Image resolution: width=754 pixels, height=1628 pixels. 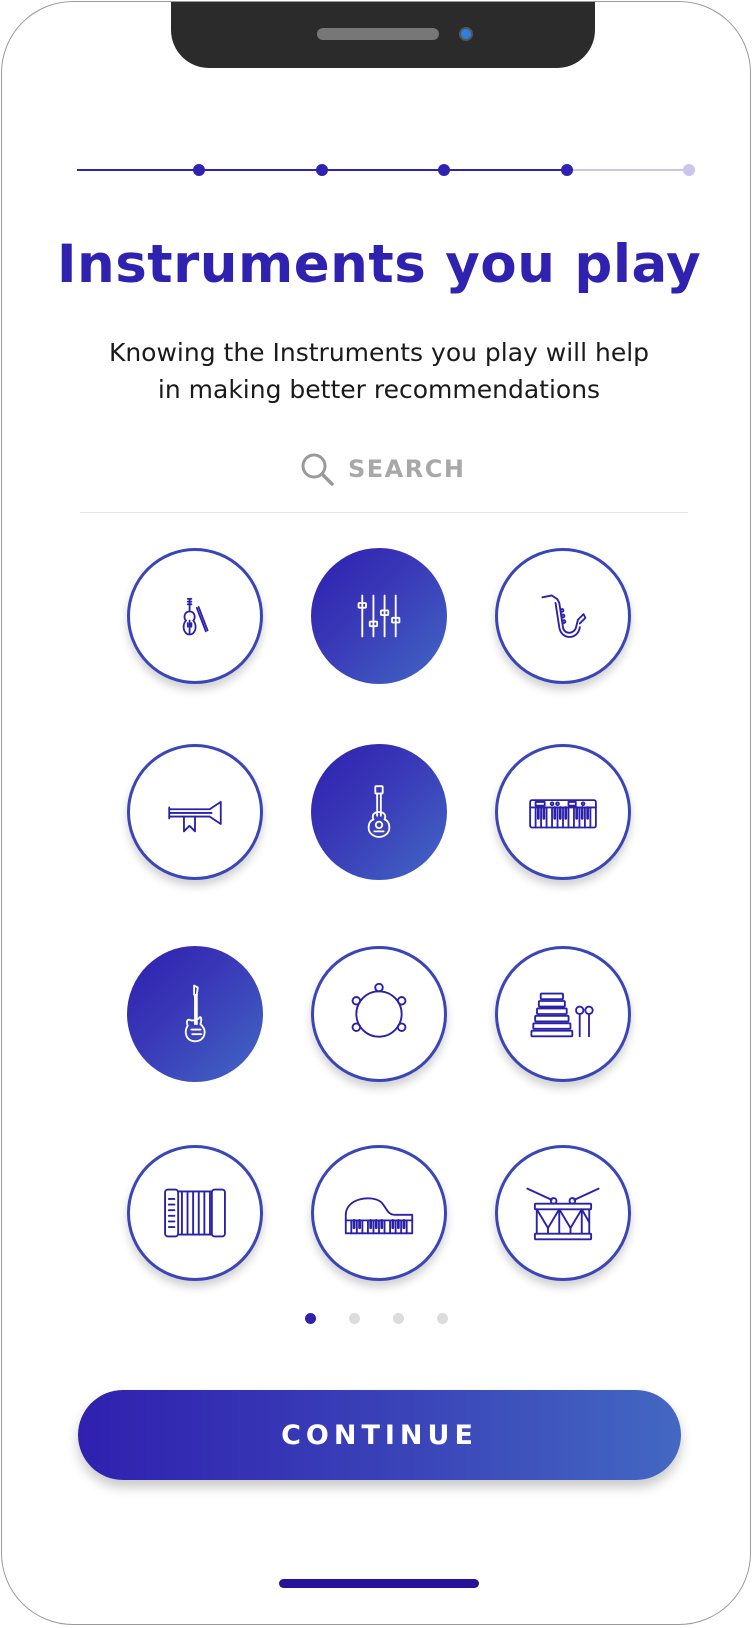 I want to click on trumpet-icon, so click(x=195, y=816).